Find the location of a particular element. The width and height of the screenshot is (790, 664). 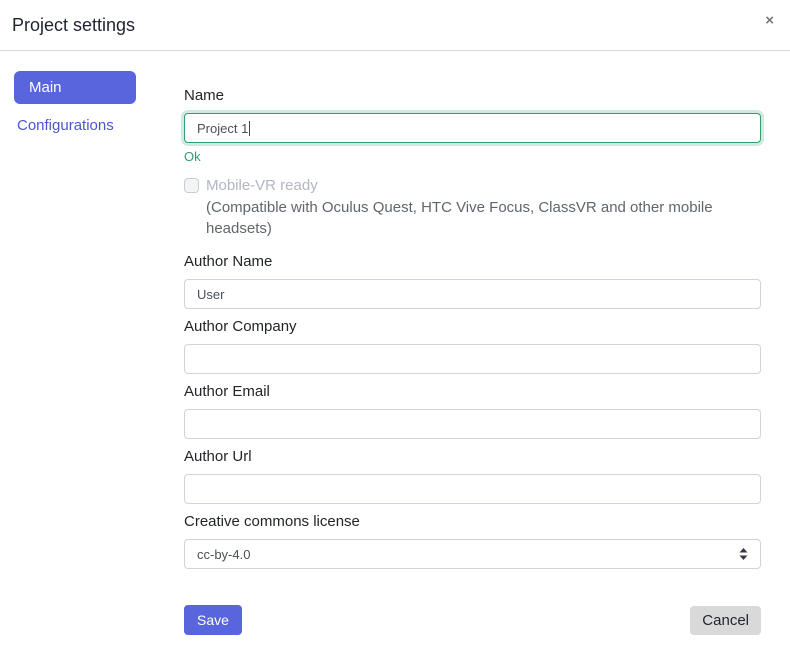

author-url-group: Author Url is located at coordinates (472, 476).